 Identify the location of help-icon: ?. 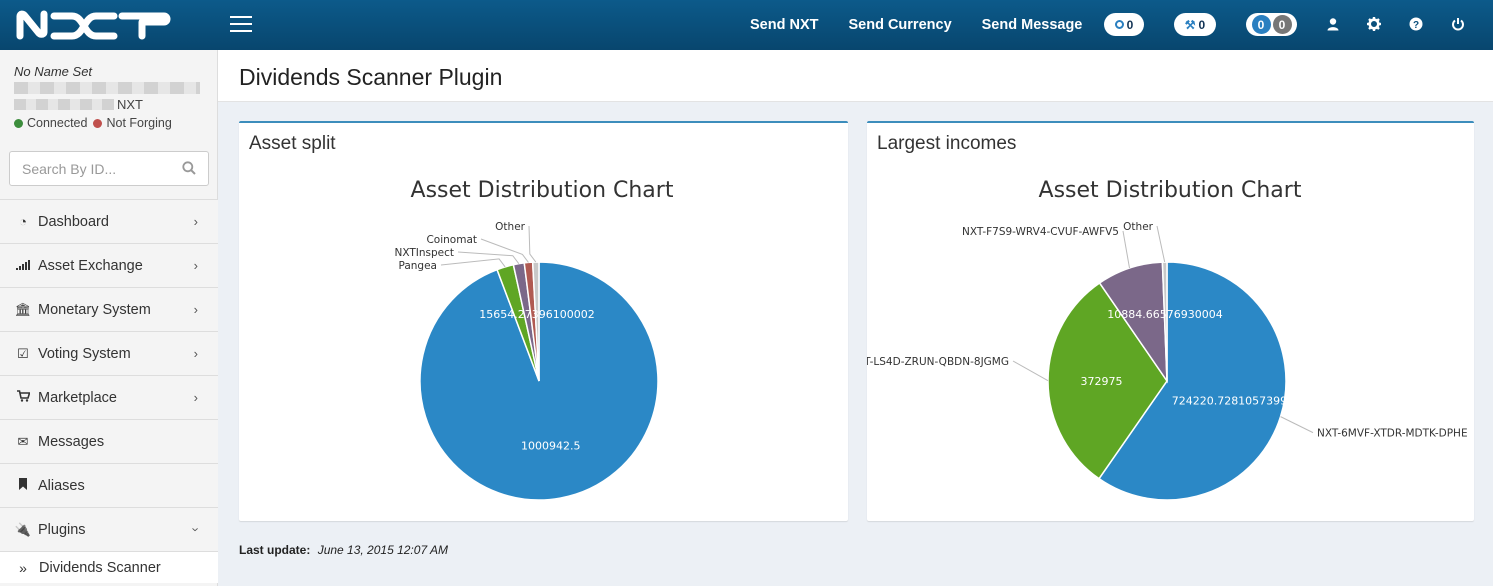
(1416, 25).